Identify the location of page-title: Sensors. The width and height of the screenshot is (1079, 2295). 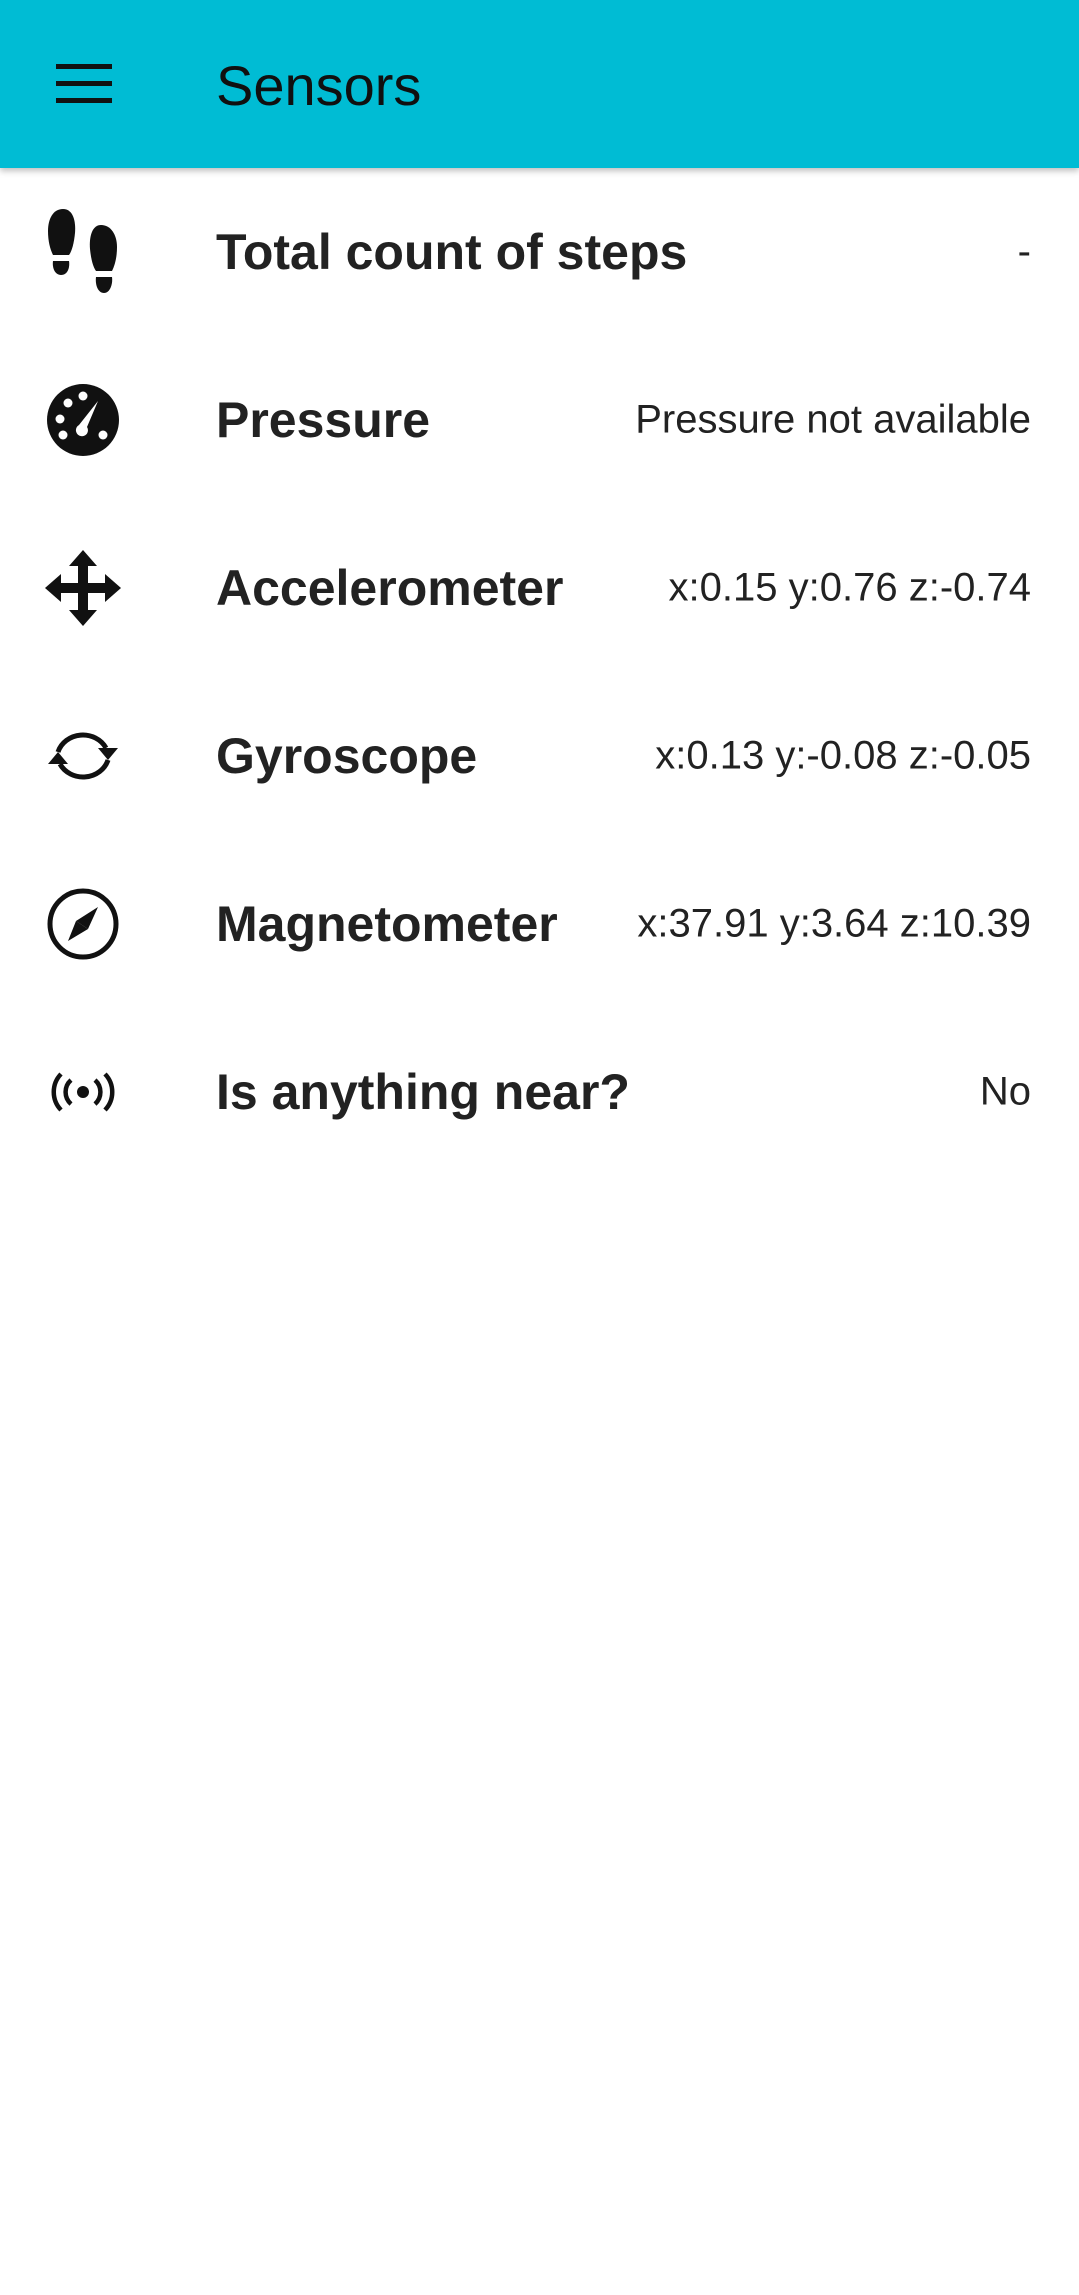
(319, 85).